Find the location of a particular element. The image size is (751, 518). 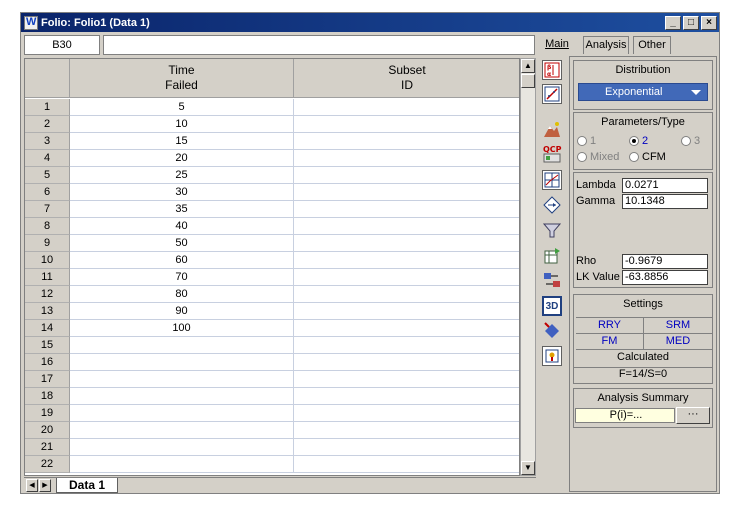

column-header-subset-id: Subset ID is located at coordinates (406, 78).